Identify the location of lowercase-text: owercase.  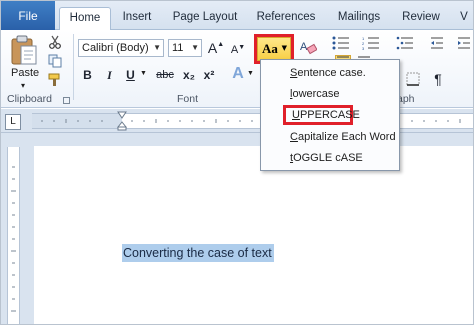
(316, 94).